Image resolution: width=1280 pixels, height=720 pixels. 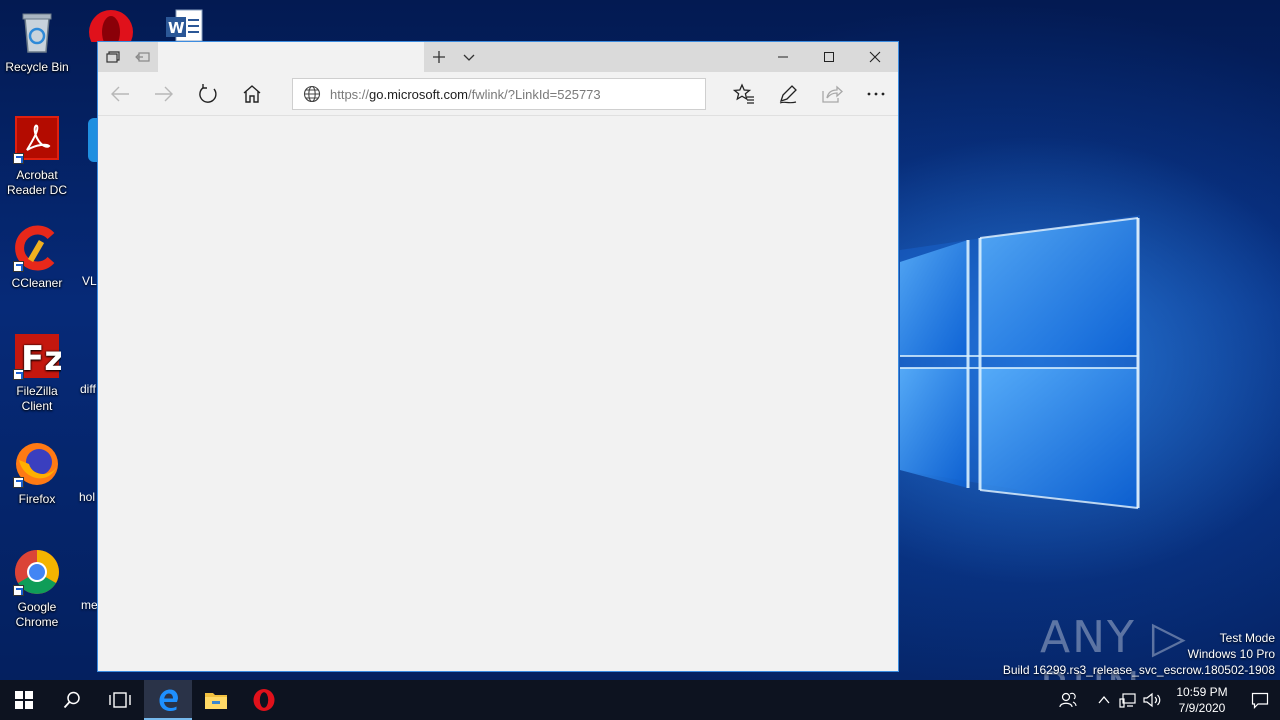 I want to click on home-button, so click(x=252, y=94).